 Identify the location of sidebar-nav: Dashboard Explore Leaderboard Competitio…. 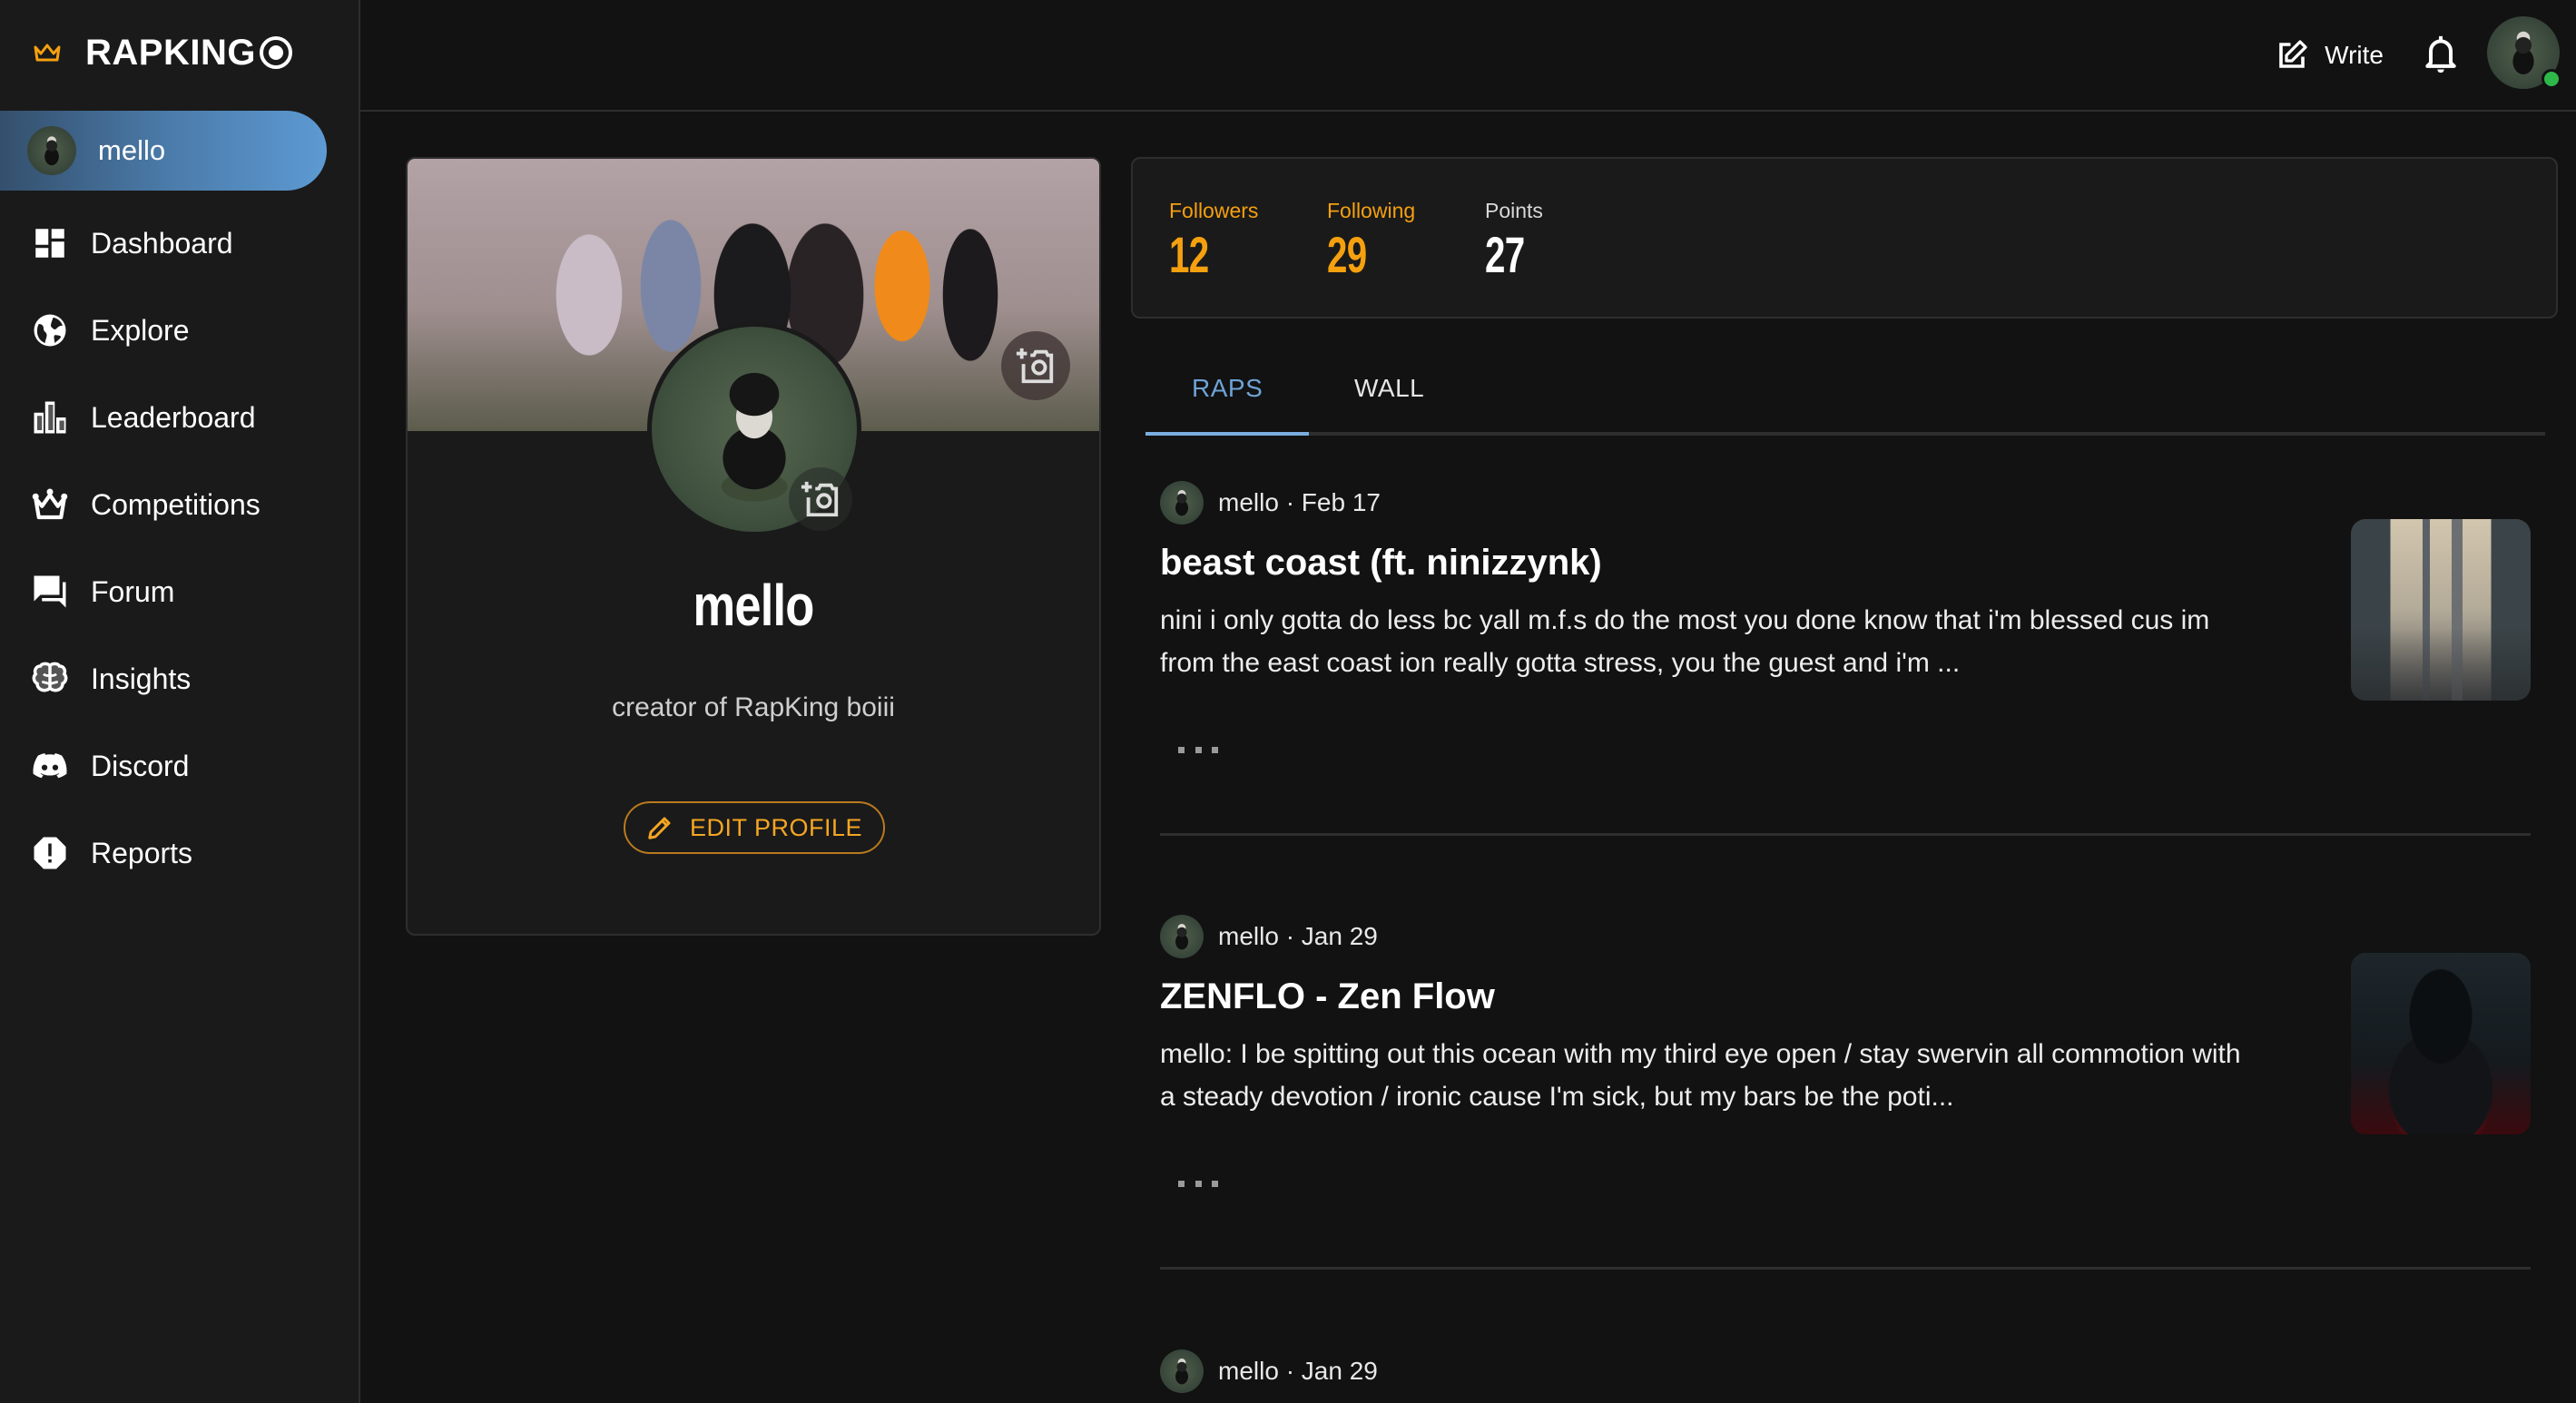
(179, 548).